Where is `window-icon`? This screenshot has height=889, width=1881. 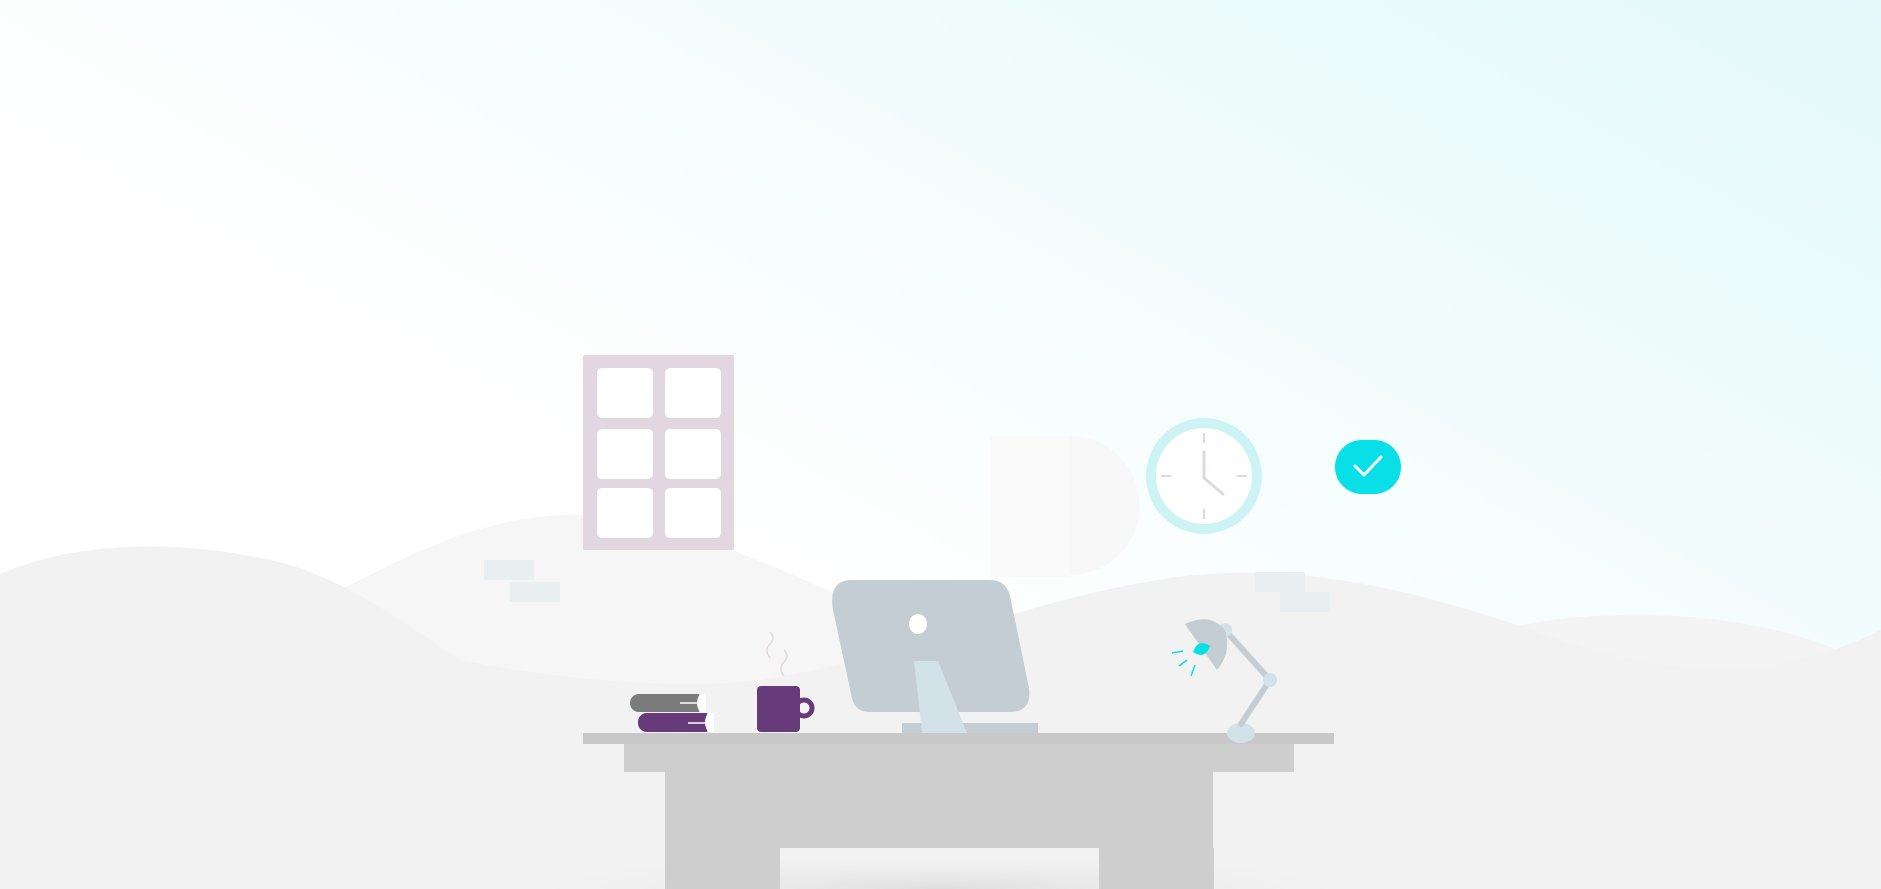
window-icon is located at coordinates (658, 452).